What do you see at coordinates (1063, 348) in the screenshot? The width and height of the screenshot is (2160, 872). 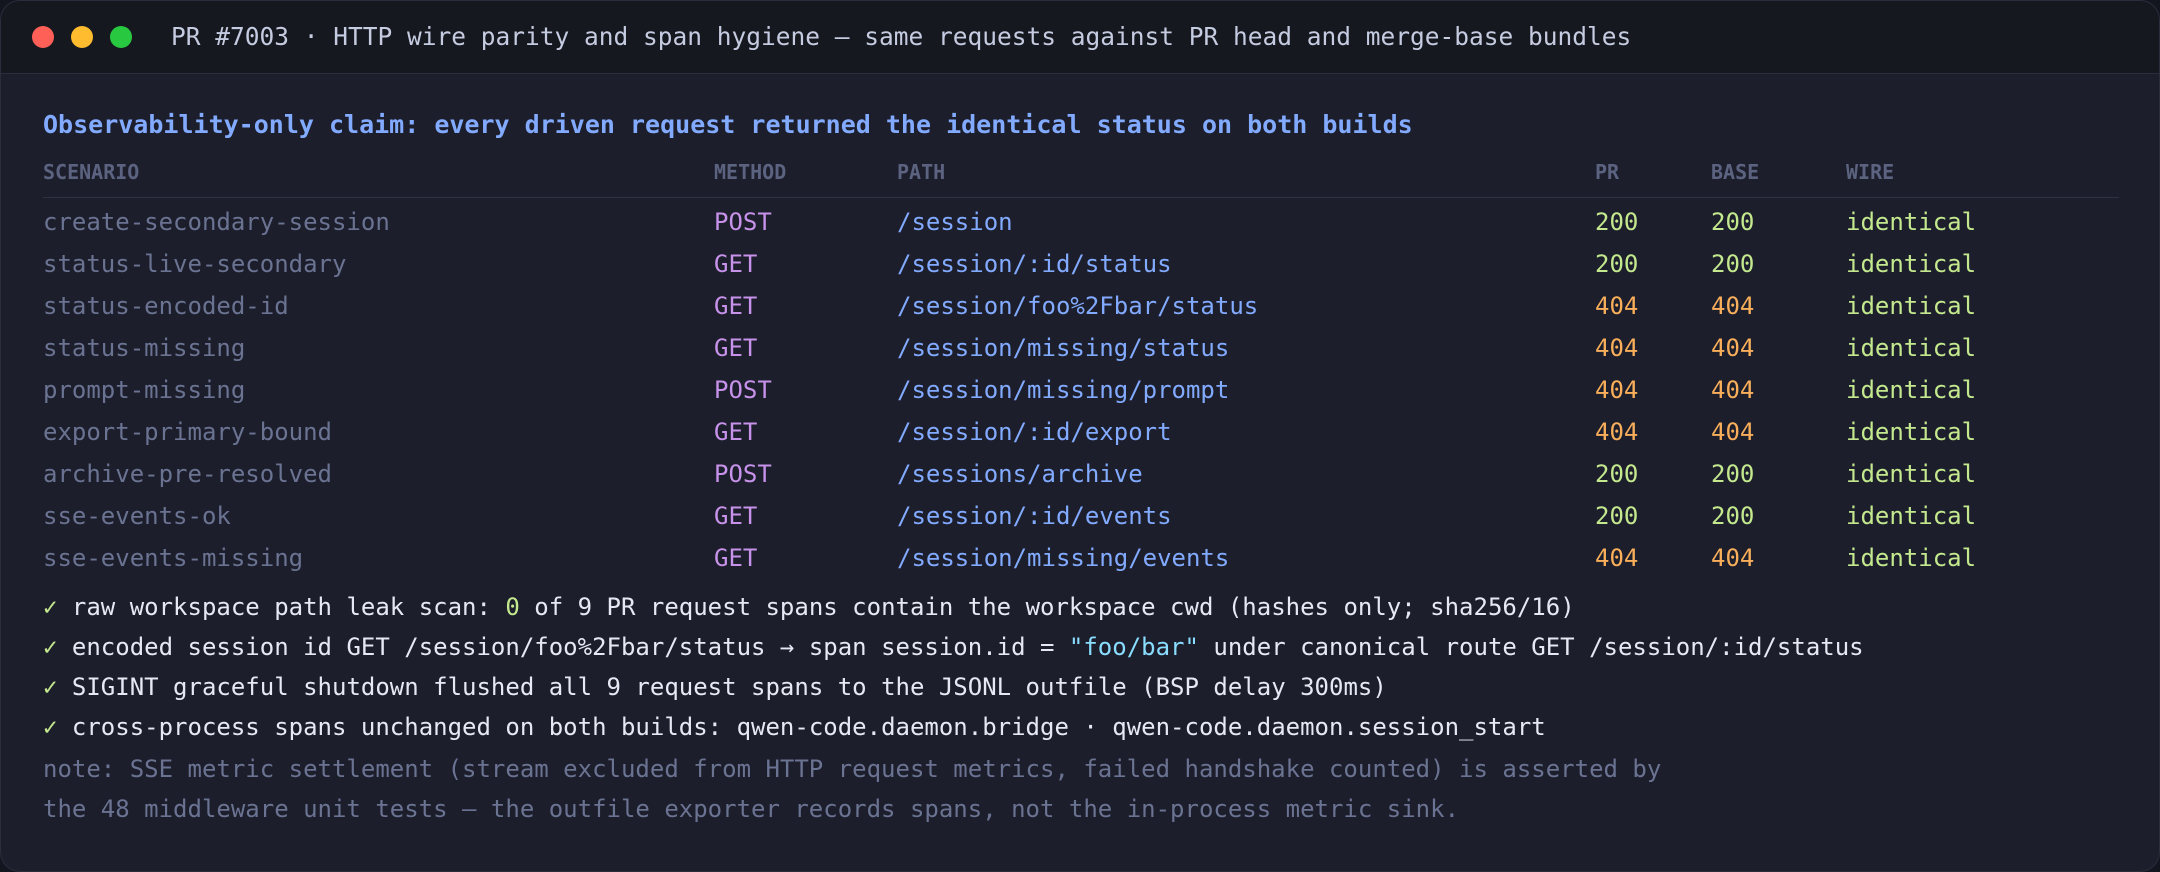 I see `path-cell: /session/missing/status` at bounding box center [1063, 348].